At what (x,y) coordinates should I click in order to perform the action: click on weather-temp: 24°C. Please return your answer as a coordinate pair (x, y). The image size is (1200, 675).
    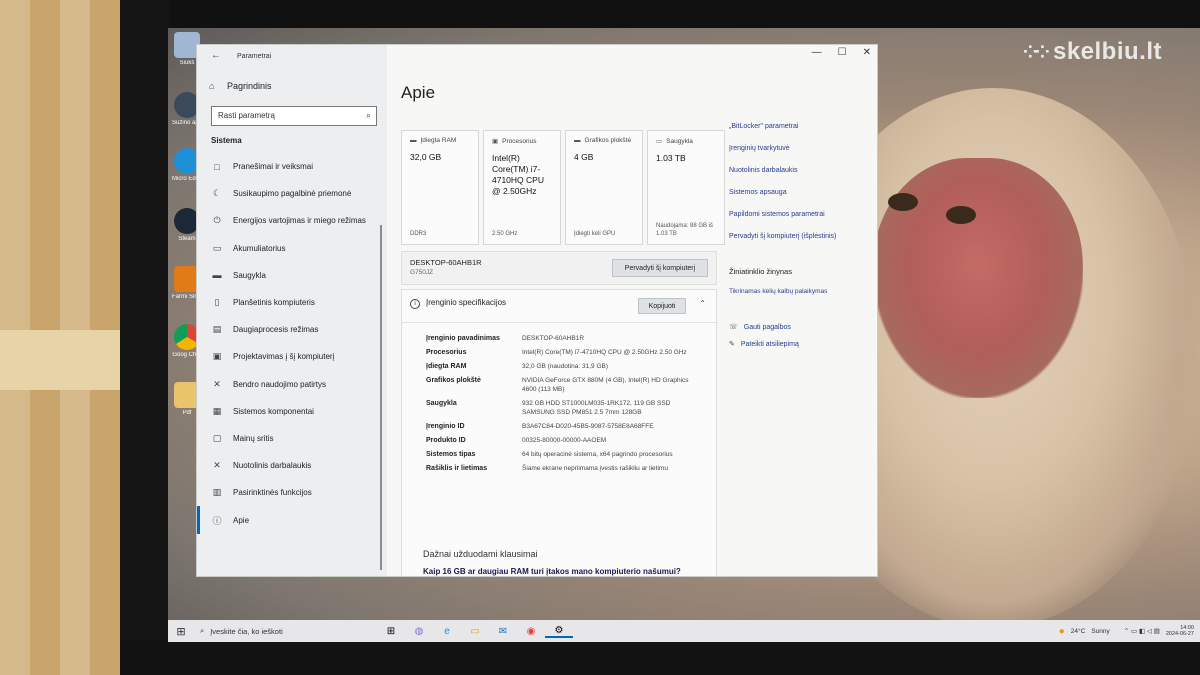
    Looking at the image, I should click on (1078, 631).